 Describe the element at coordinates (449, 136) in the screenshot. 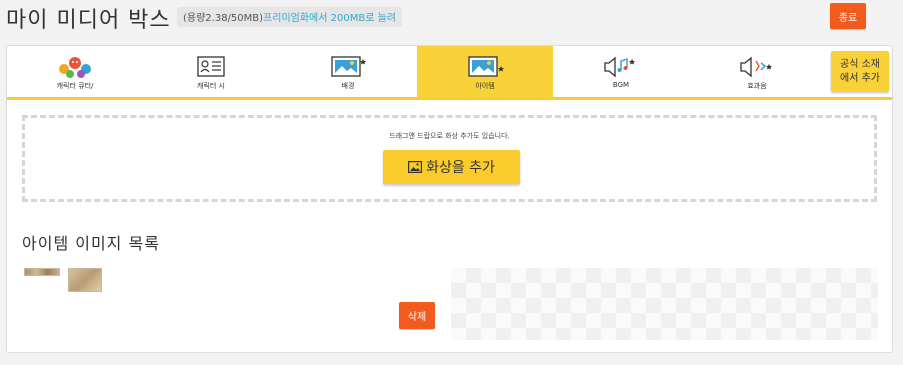

I see `dropzone-hint: 드래그앤 드랍으로 화상 추가도 있습니다.` at that location.